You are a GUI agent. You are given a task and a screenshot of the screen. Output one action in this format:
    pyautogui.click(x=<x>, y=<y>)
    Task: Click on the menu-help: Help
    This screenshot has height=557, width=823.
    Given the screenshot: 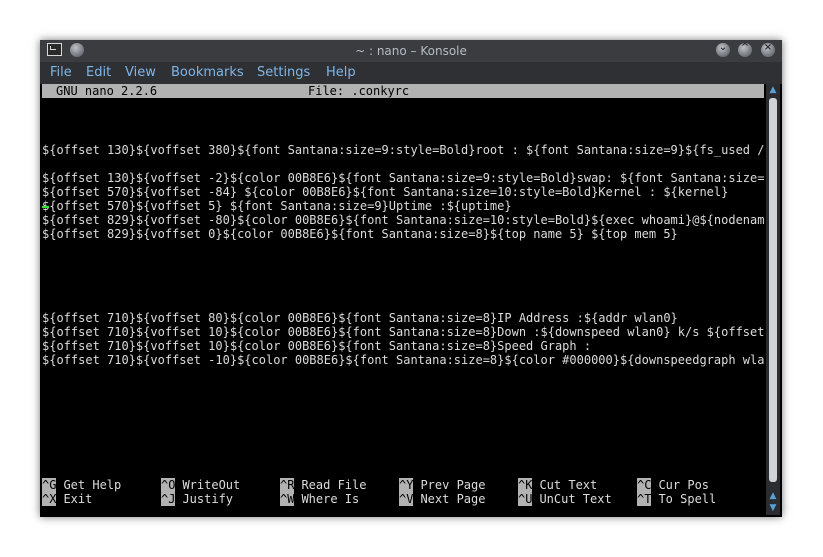 What is the action you would take?
    pyautogui.click(x=341, y=72)
    